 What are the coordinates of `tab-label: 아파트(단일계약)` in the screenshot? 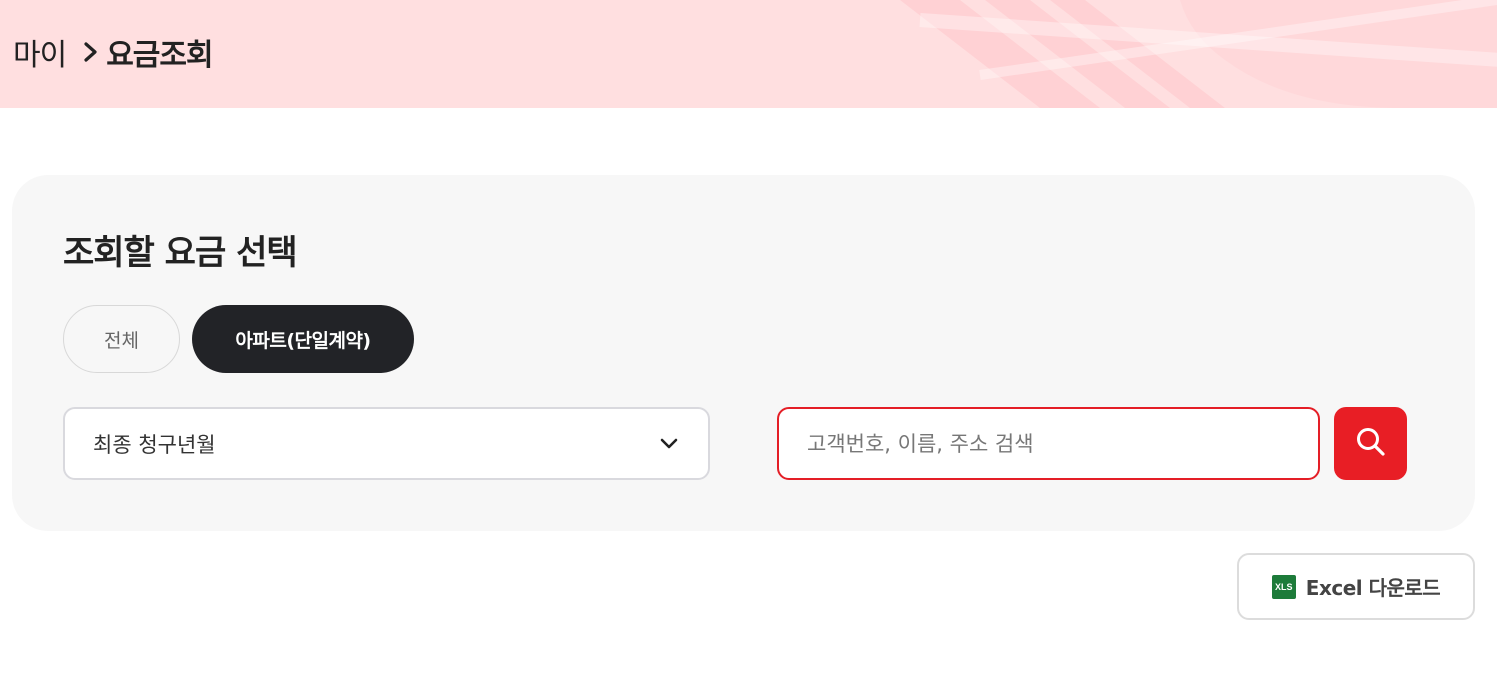 It's located at (303, 340).